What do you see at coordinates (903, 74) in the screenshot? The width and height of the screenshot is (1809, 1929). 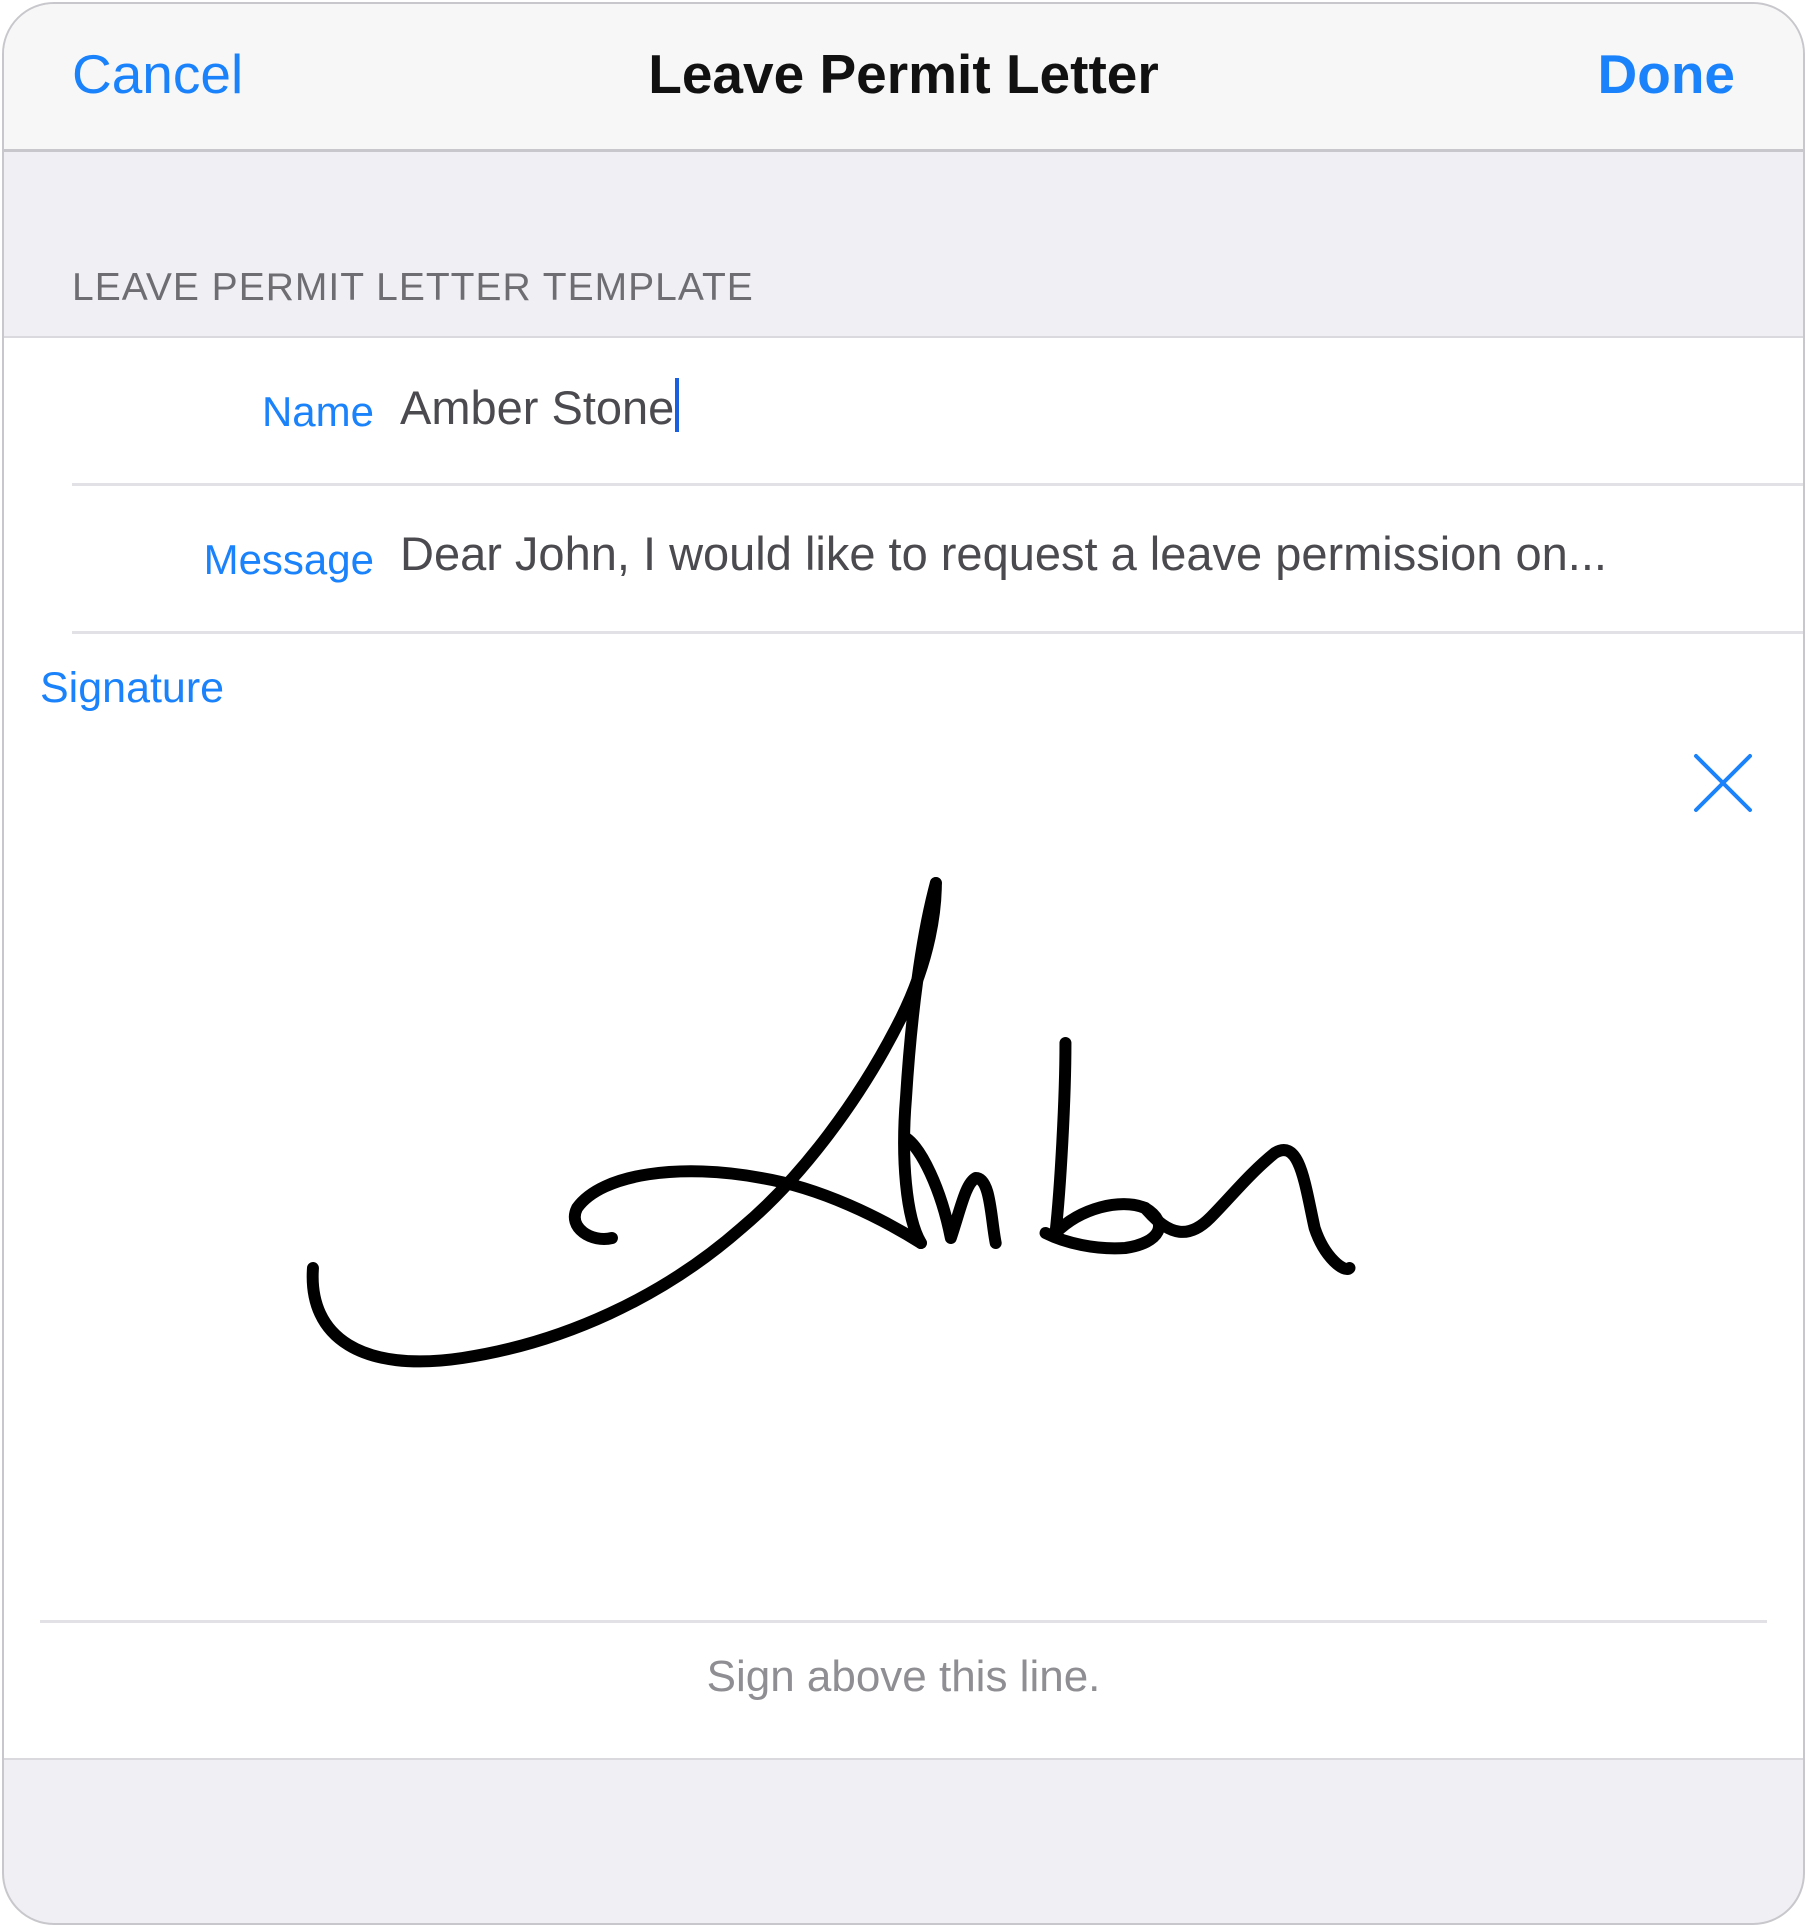 I see `page-title: Leave Permit Letter` at bounding box center [903, 74].